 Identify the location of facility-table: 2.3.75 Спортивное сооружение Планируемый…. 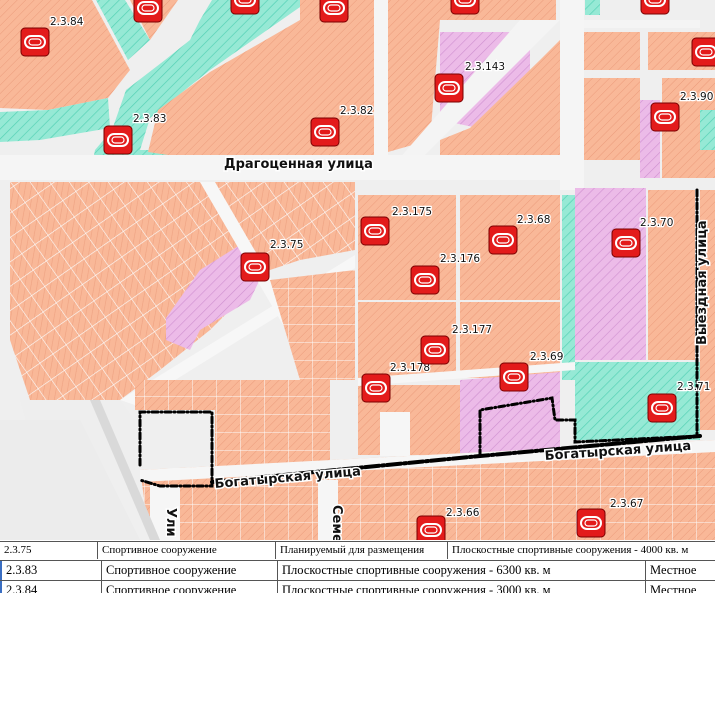
(357, 567).